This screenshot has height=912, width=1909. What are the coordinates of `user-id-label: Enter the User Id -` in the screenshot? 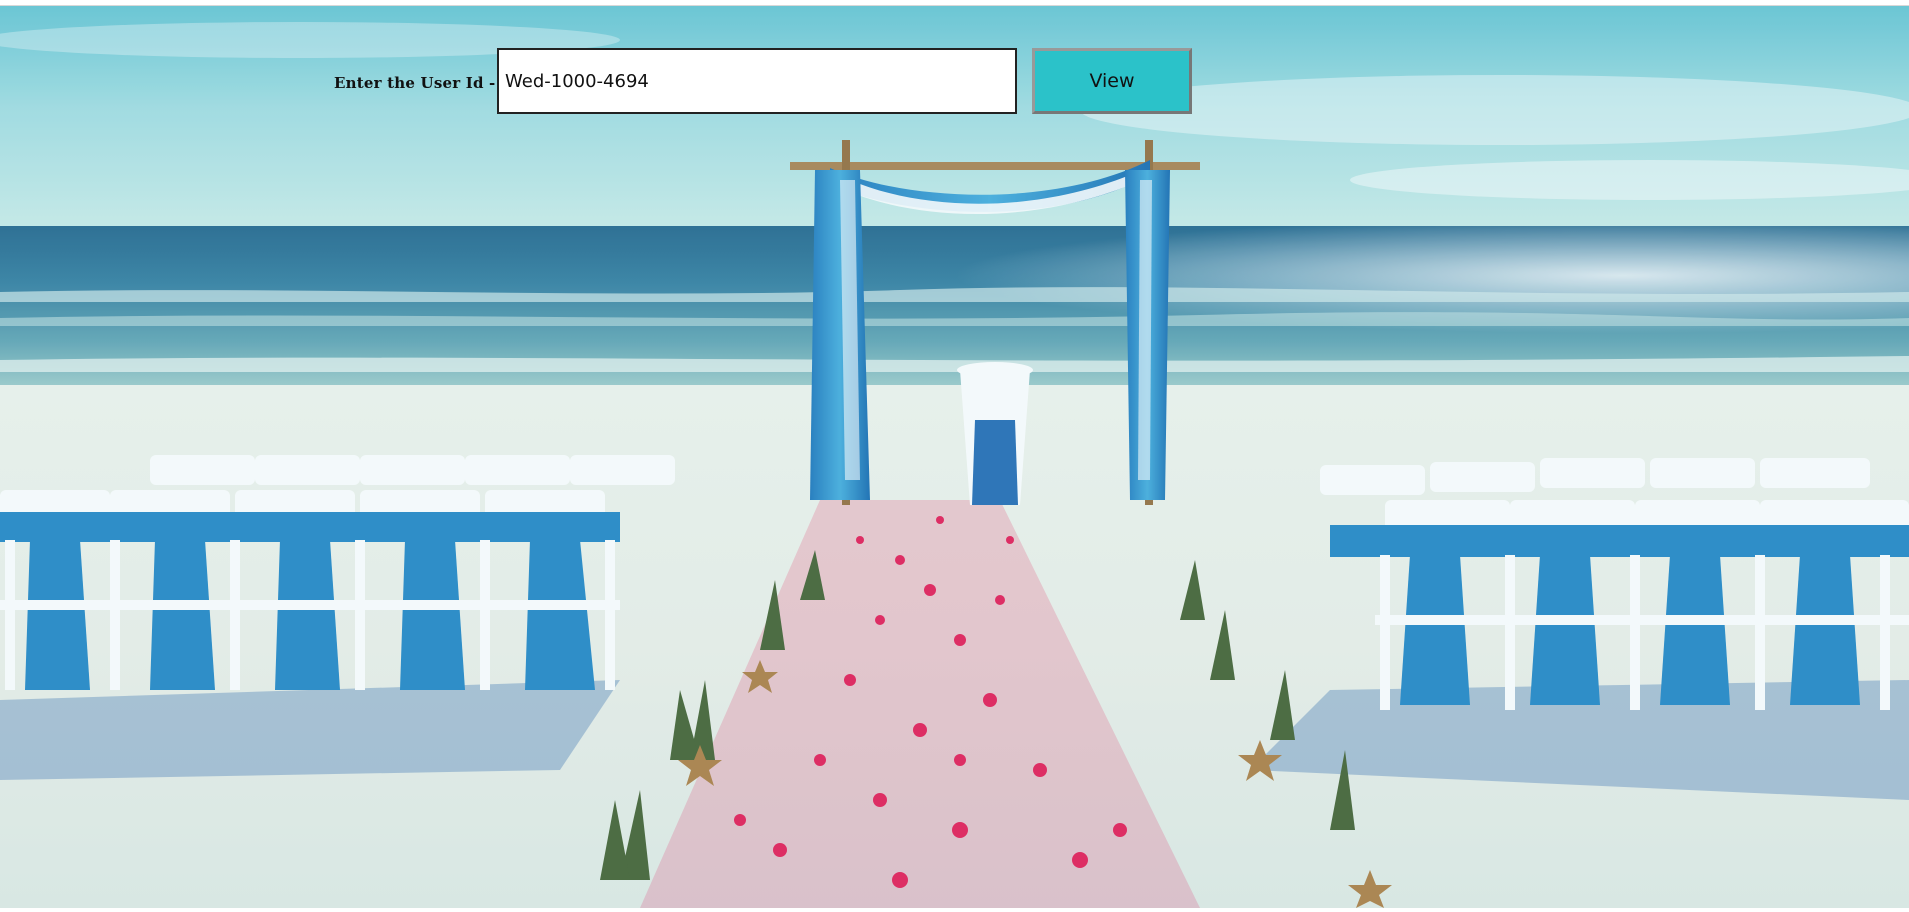 It's located at (415, 83).